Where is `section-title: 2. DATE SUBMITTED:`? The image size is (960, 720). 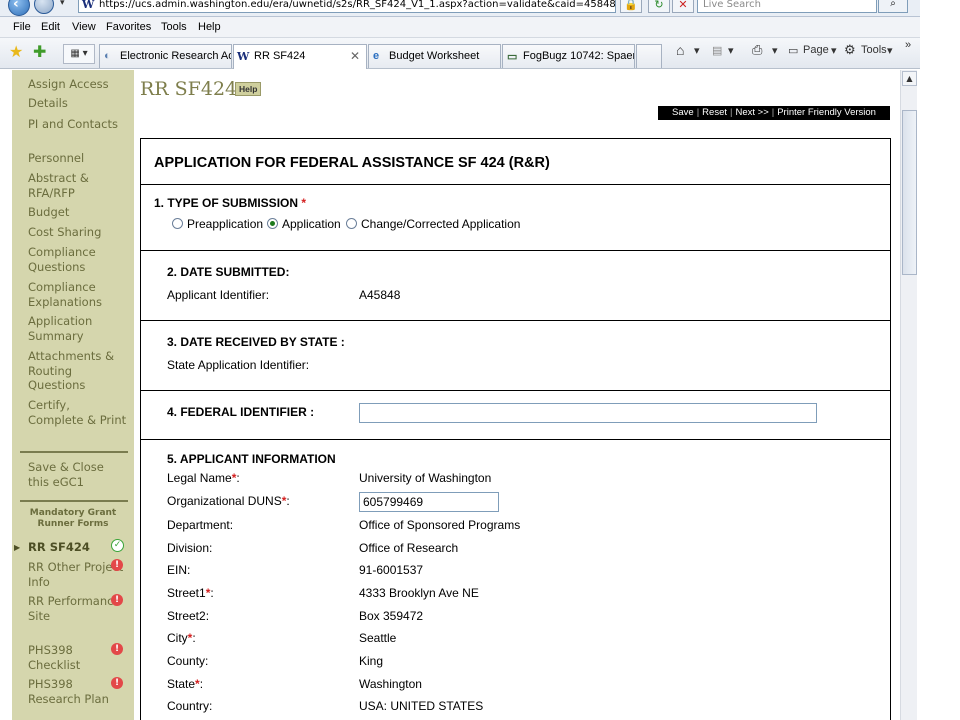 section-title: 2. DATE SUBMITTED: is located at coordinates (228, 272).